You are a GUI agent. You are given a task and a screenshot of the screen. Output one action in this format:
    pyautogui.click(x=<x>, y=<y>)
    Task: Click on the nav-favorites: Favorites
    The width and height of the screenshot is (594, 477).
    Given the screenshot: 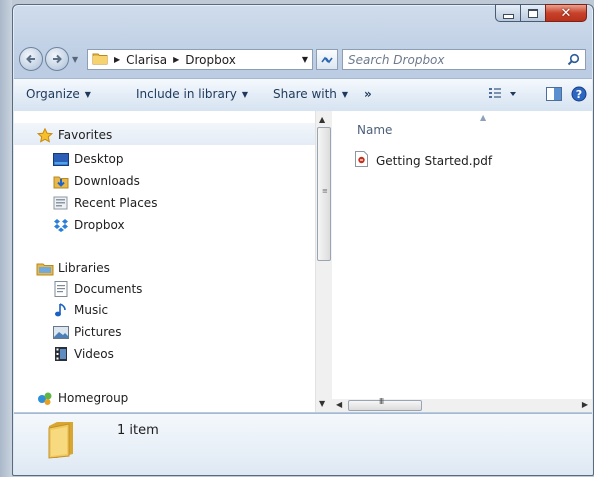 What is the action you would take?
    pyautogui.click(x=74, y=135)
    